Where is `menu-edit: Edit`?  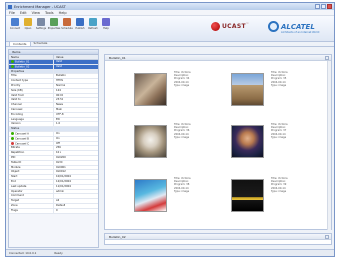
menu-edit: Edit is located at coordinates (23, 13).